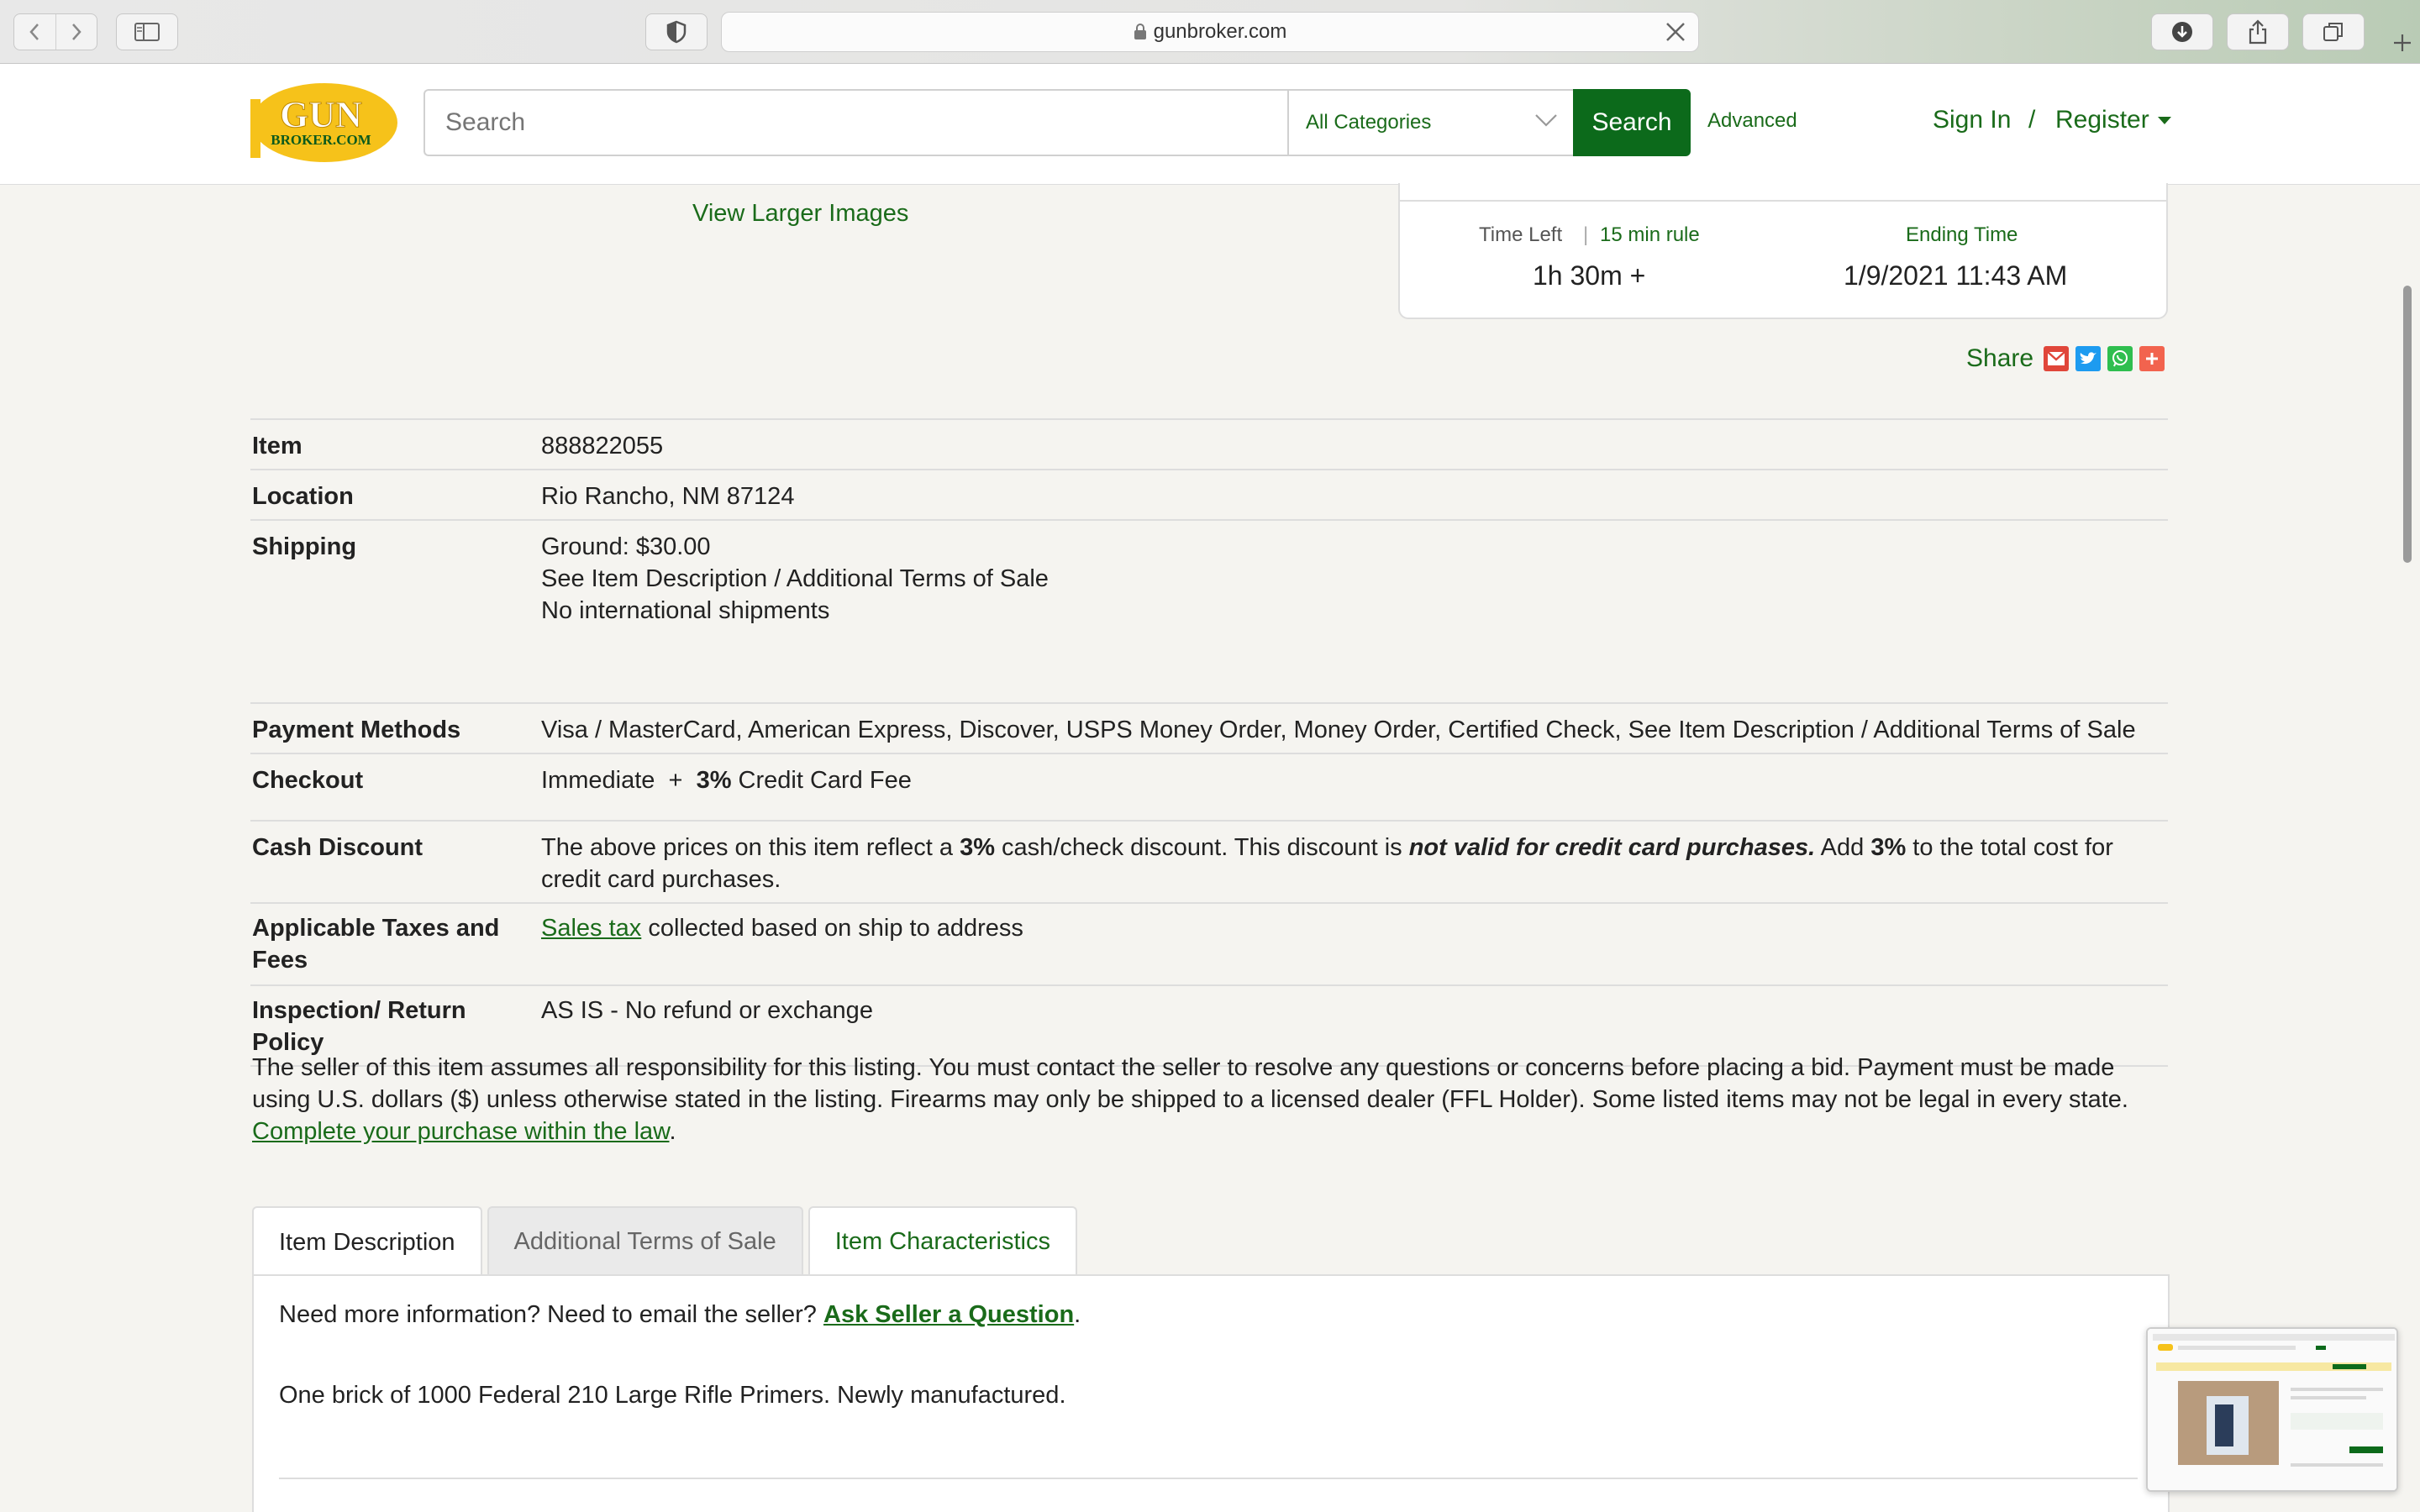 This screenshot has width=2420, height=1512. Describe the element at coordinates (942, 1240) in the screenshot. I see `tab-item-characteristics: Item Characteristics` at that location.